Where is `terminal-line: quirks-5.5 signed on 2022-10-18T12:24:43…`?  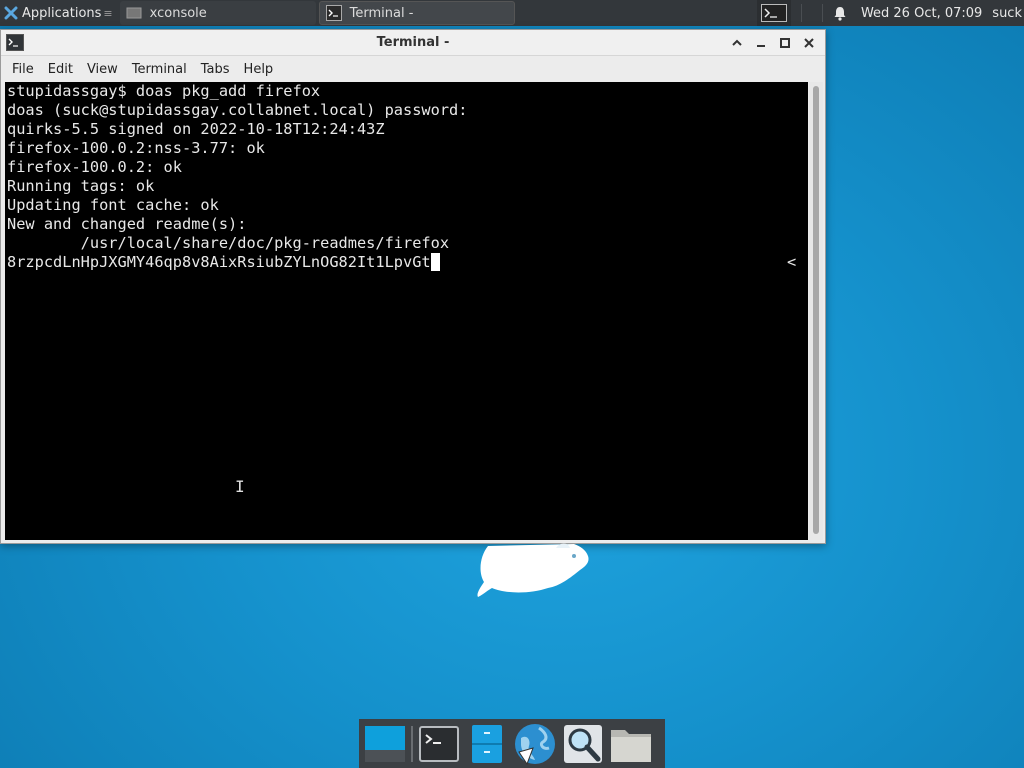
terminal-line: quirks-5.5 signed on 2022-10-18T12:24:43… is located at coordinates (196, 129).